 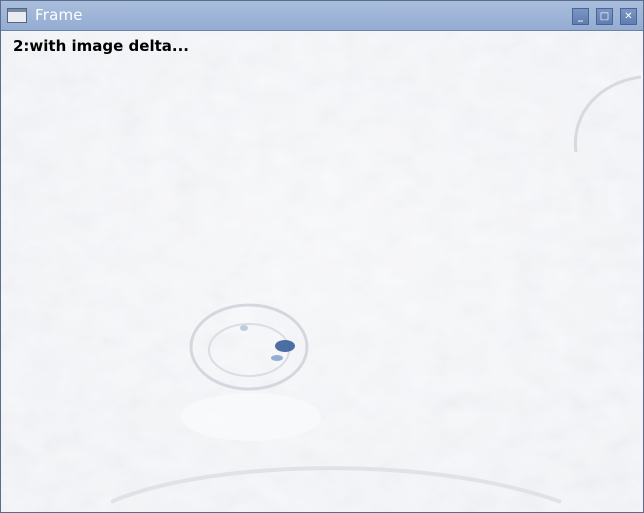 I want to click on bright-patch, so click(x=251, y=417).